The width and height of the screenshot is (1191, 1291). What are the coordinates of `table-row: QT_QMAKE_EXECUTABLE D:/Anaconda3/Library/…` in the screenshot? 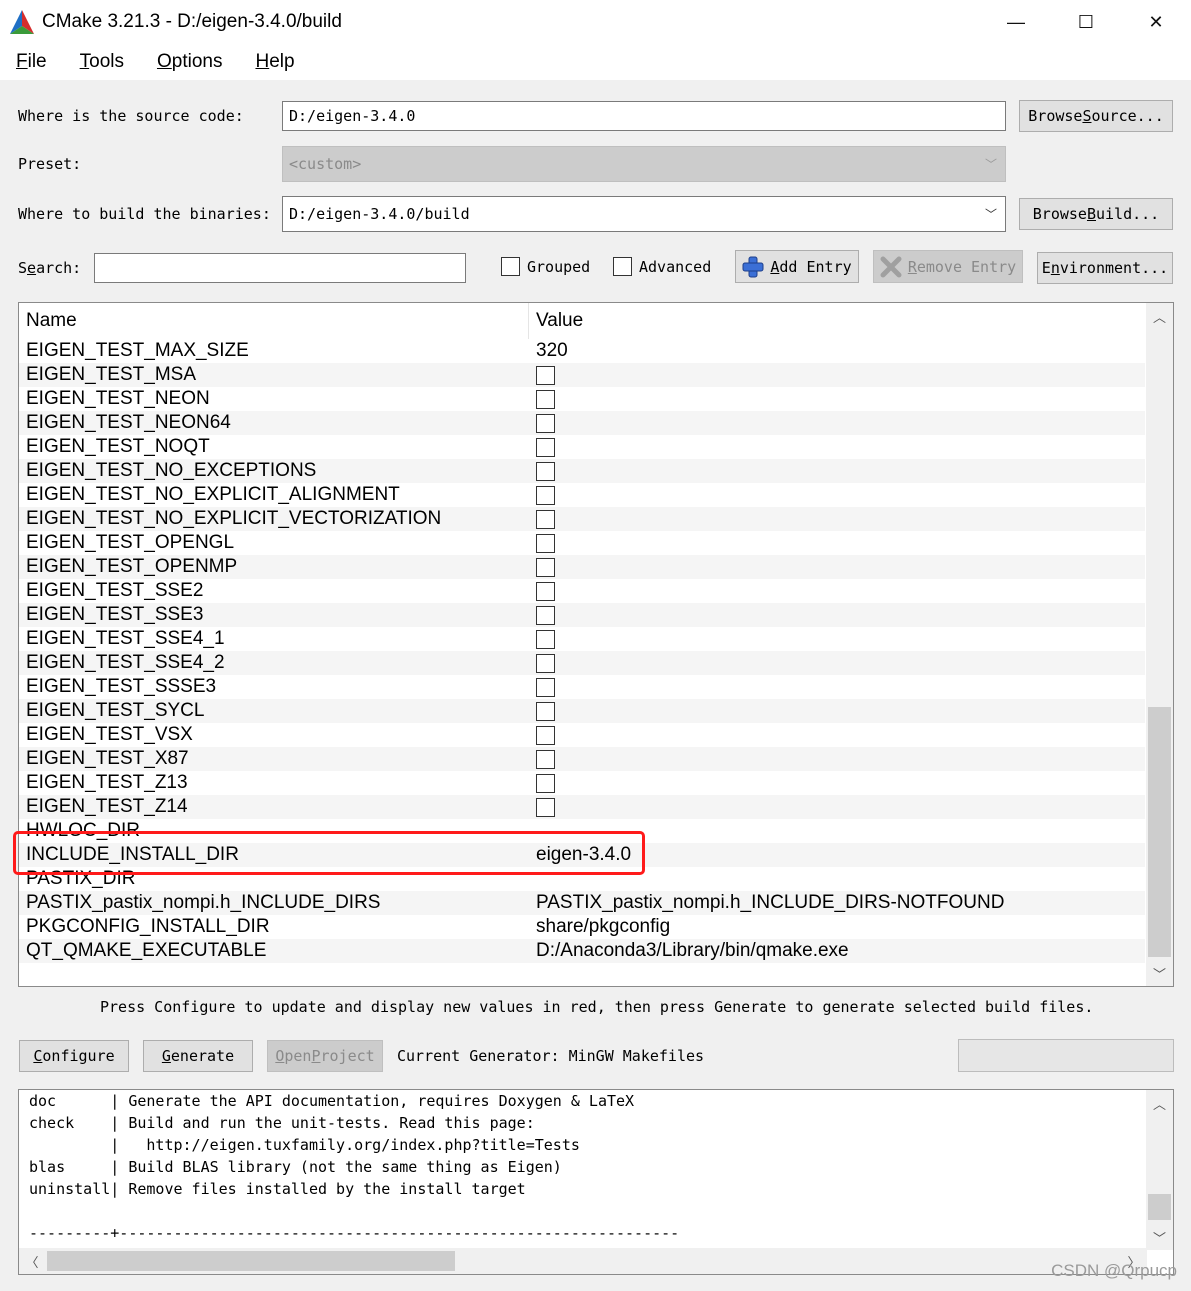 It's located at (582, 951).